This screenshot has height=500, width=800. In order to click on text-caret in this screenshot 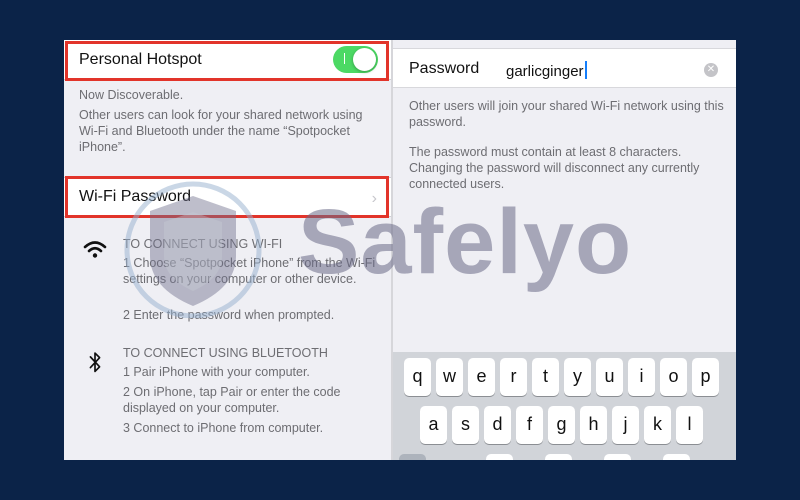, I will do `click(585, 70)`.